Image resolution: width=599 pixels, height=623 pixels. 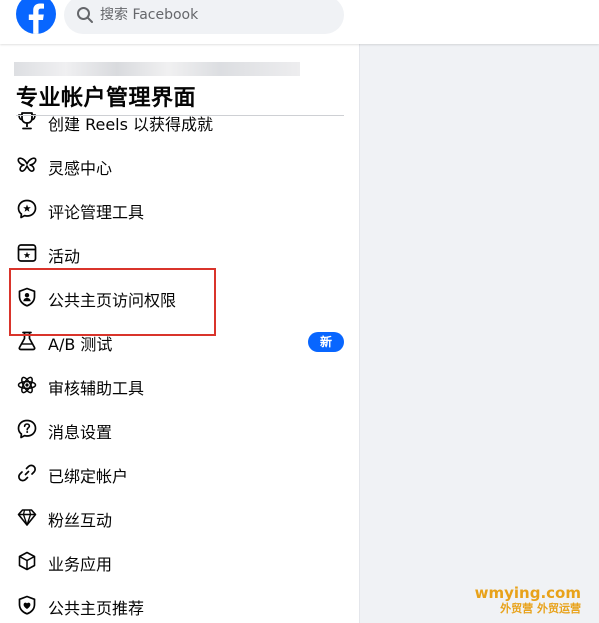 I want to click on search-box, so click(x=204, y=17).